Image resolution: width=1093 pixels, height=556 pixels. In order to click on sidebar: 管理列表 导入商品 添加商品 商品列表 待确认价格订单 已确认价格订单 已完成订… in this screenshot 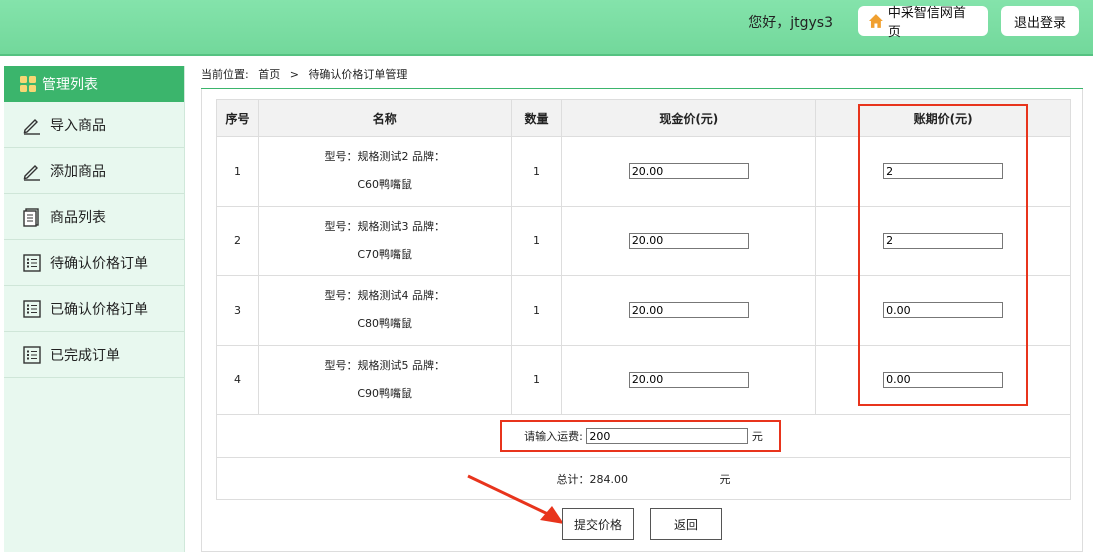, I will do `click(94, 309)`.